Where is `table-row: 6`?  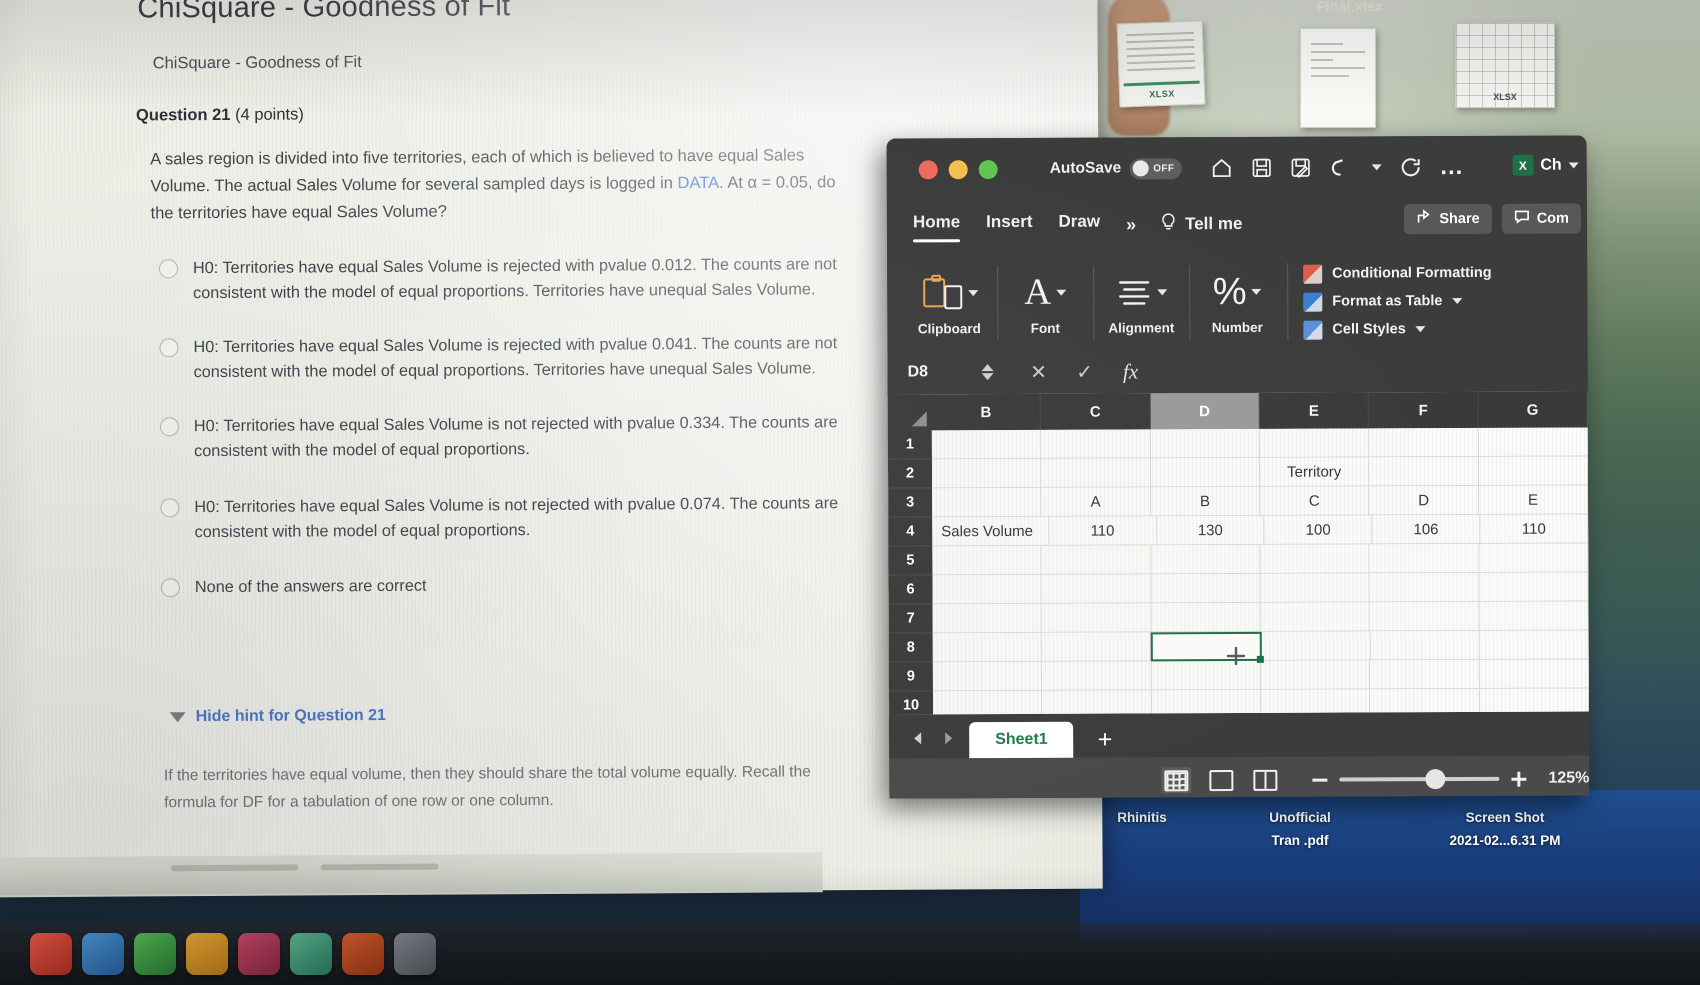 table-row: 6 is located at coordinates (1238, 588).